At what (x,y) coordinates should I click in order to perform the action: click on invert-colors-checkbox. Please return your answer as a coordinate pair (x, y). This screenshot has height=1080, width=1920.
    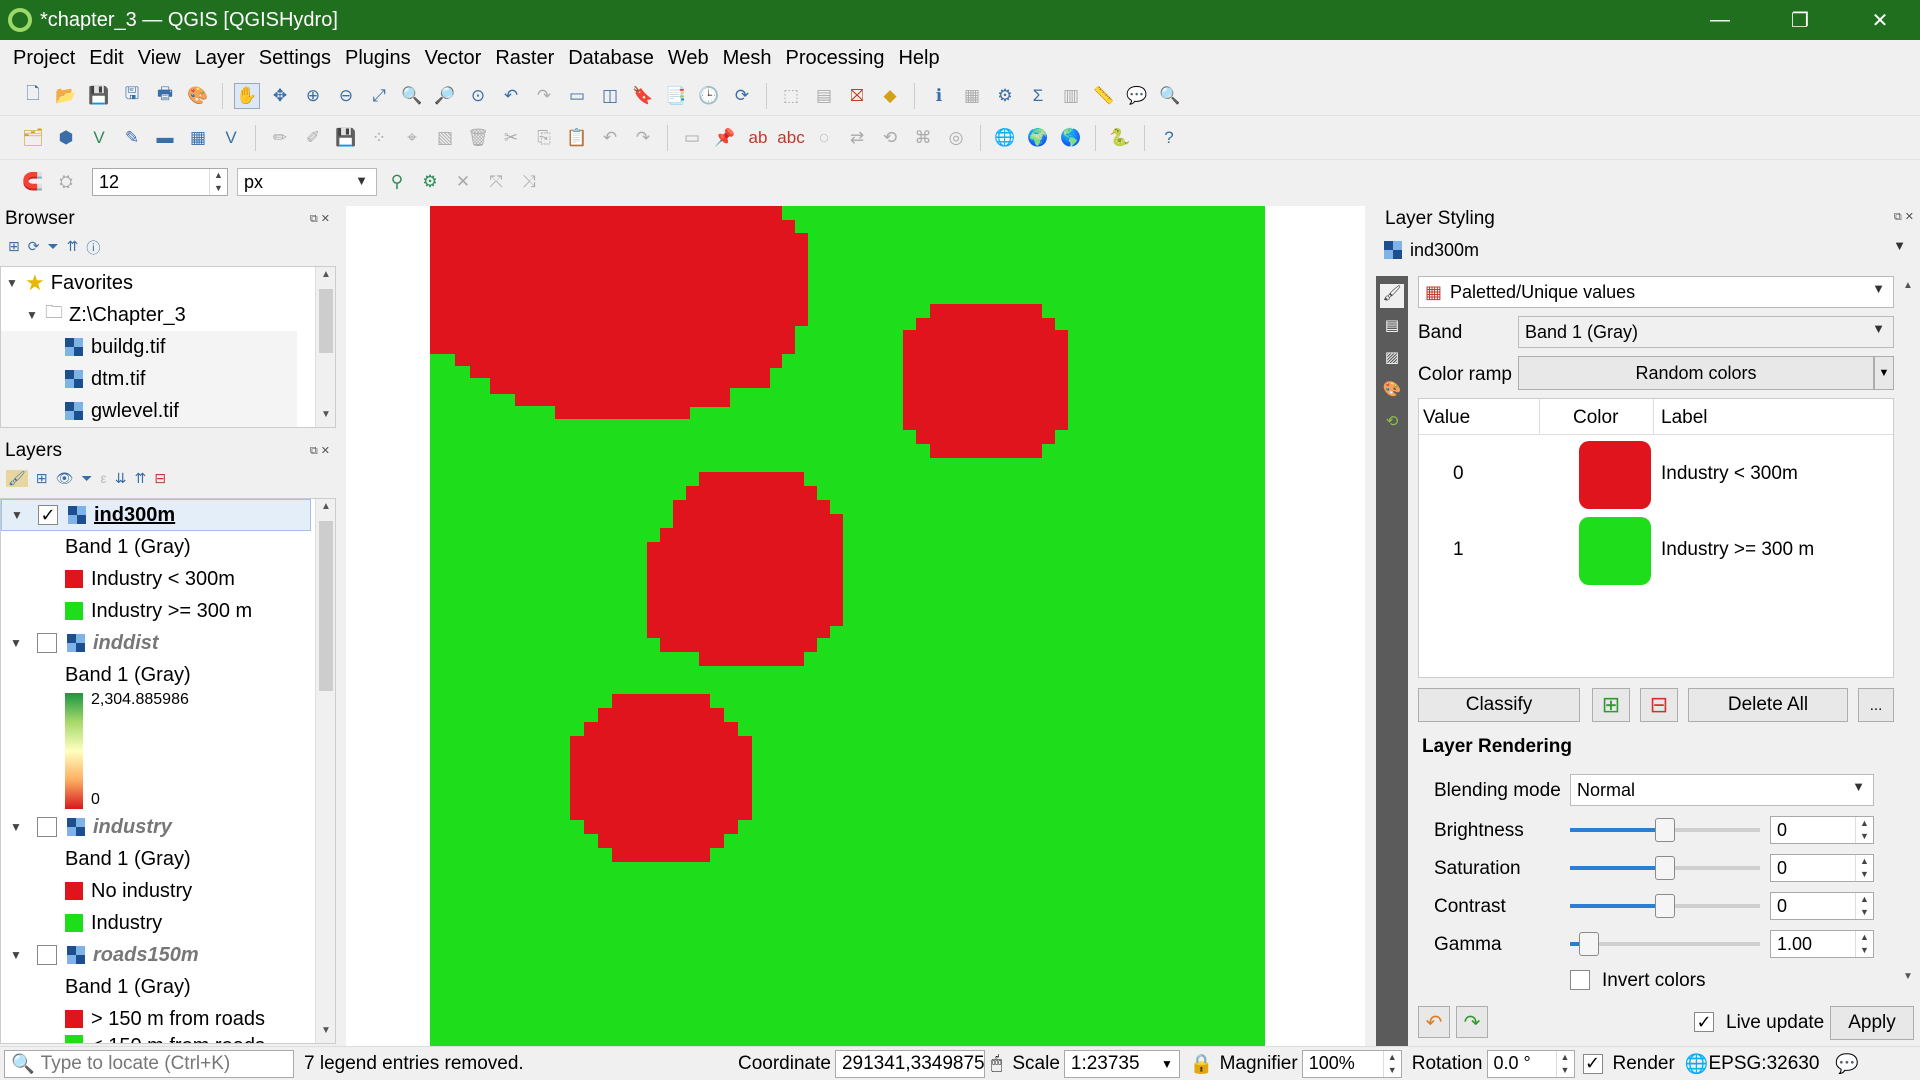
    Looking at the image, I should click on (1580, 980).